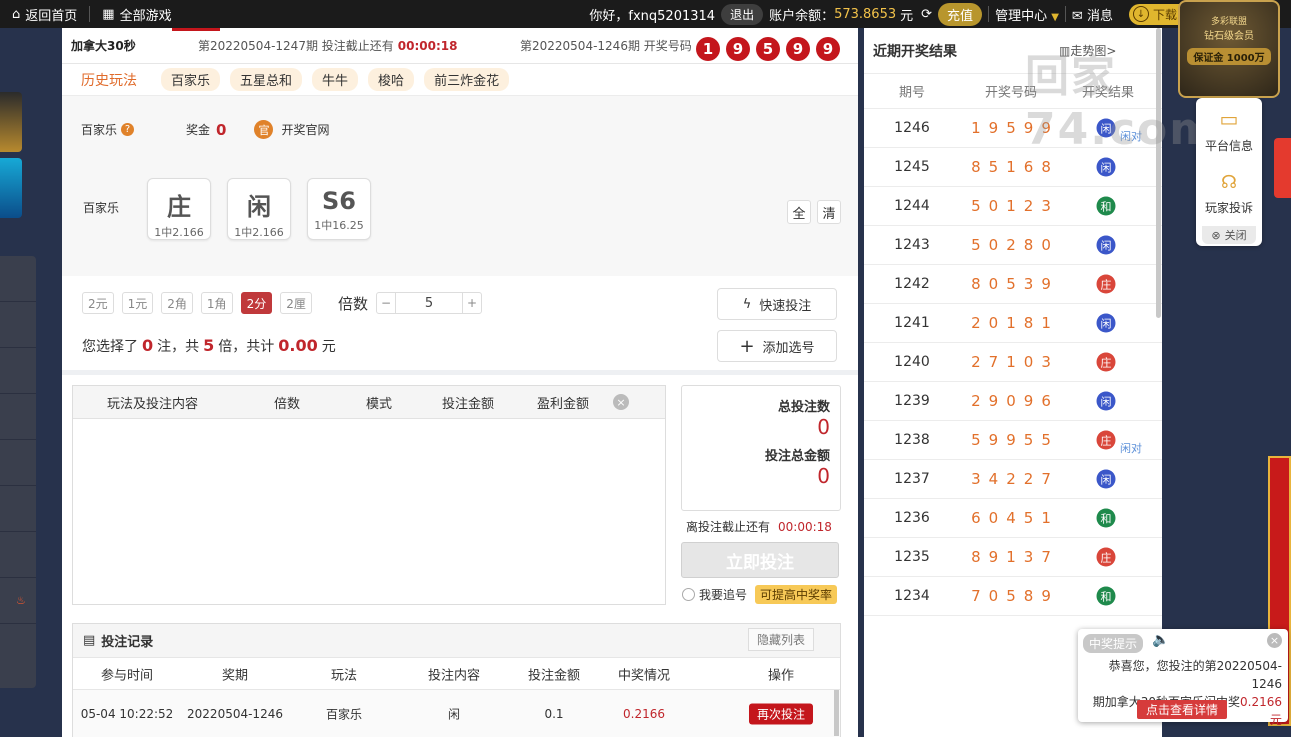 Image resolution: width=1291 pixels, height=737 pixels. What do you see at coordinates (912, 93) in the screenshot?
I see `results-col: 期号` at bounding box center [912, 93].